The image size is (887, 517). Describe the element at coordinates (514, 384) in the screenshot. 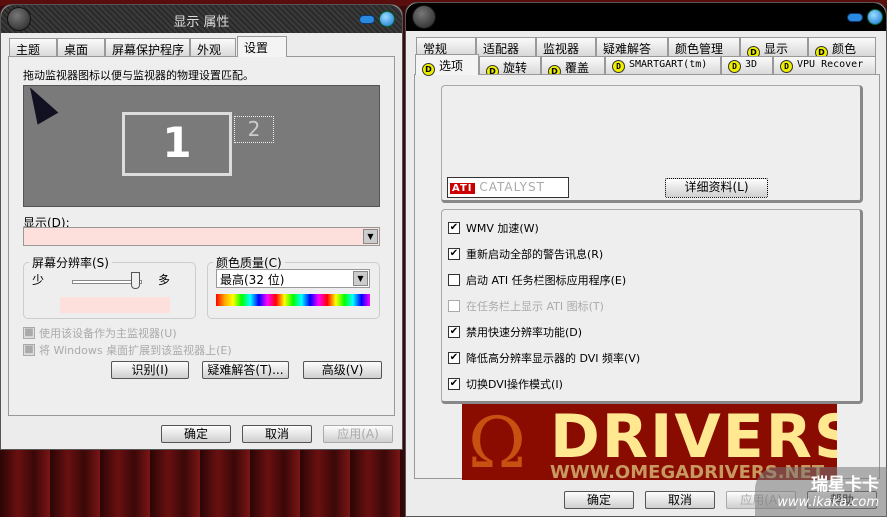

I see `option-label: 切换DVI操作模式(I)` at that location.